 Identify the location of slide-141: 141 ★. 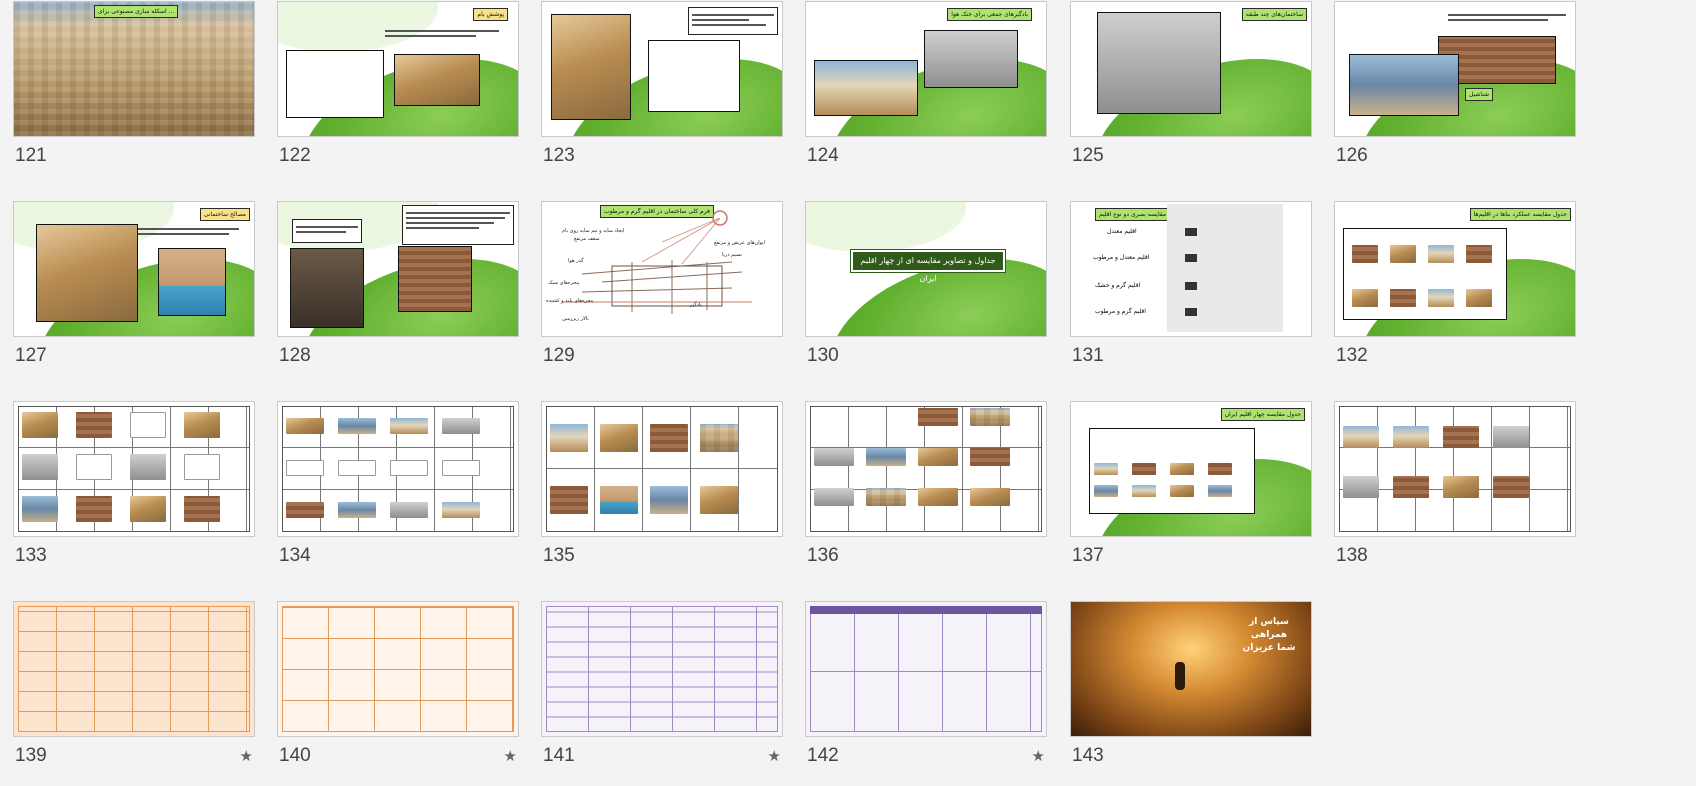
(662, 683).